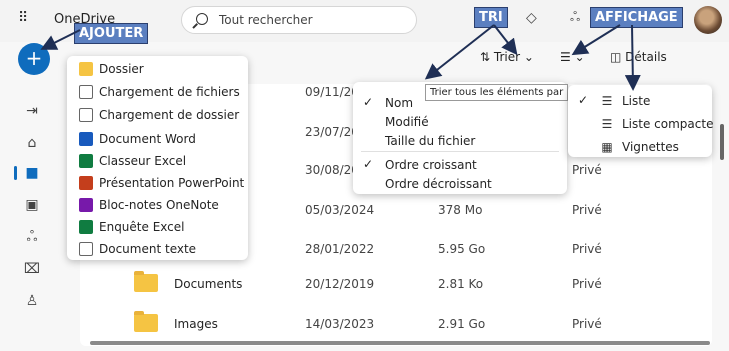  I want to click on arrow-view-menu, so click(632, 57).